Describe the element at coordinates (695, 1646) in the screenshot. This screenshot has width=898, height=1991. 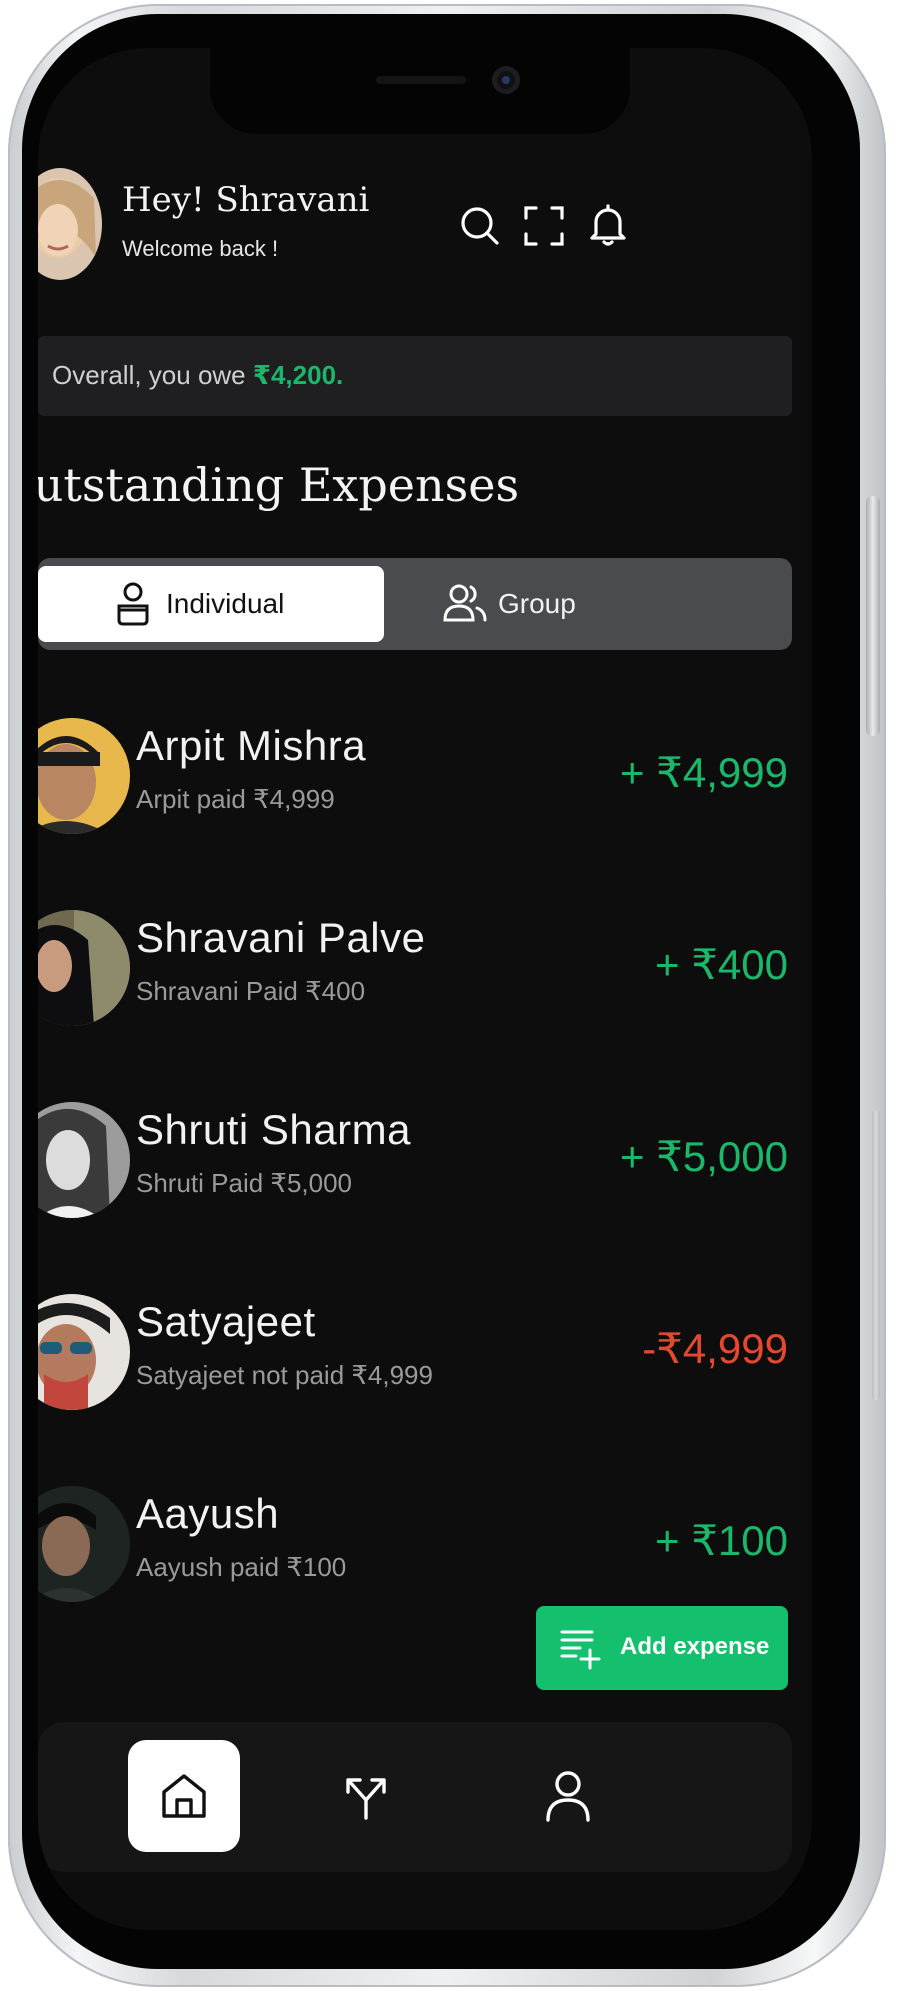
I see `add-expense-label: Add expense` at that location.